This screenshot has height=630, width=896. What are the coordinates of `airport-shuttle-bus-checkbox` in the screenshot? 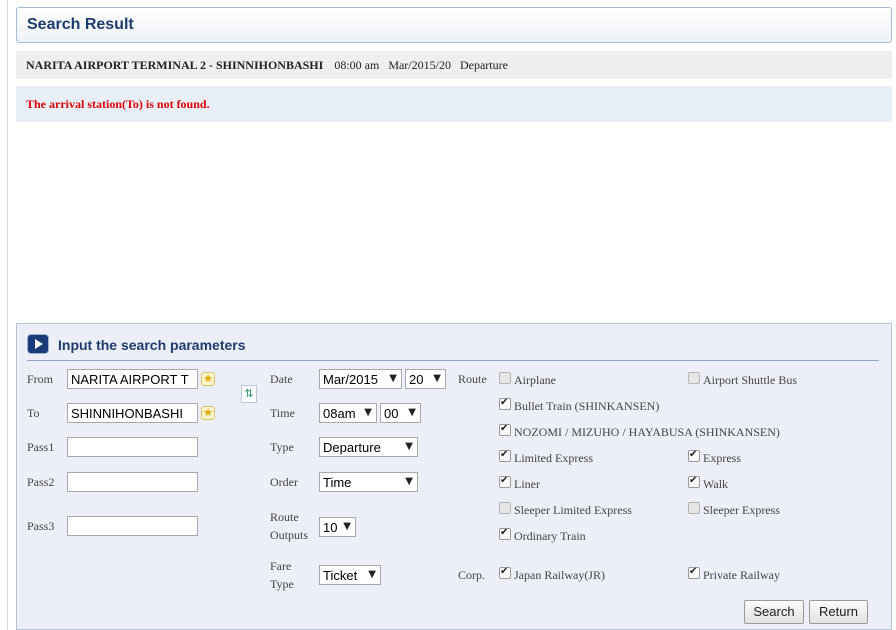 It's located at (694, 378).